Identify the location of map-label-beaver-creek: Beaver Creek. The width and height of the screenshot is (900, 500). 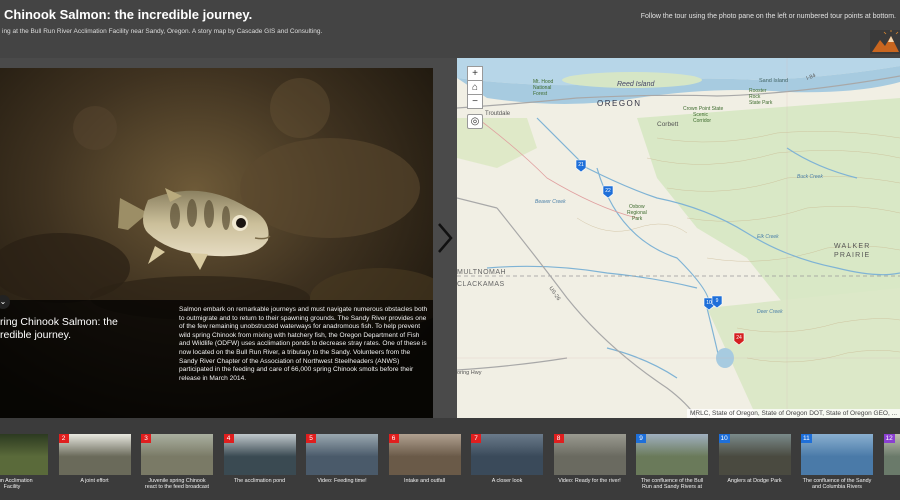
(550, 202).